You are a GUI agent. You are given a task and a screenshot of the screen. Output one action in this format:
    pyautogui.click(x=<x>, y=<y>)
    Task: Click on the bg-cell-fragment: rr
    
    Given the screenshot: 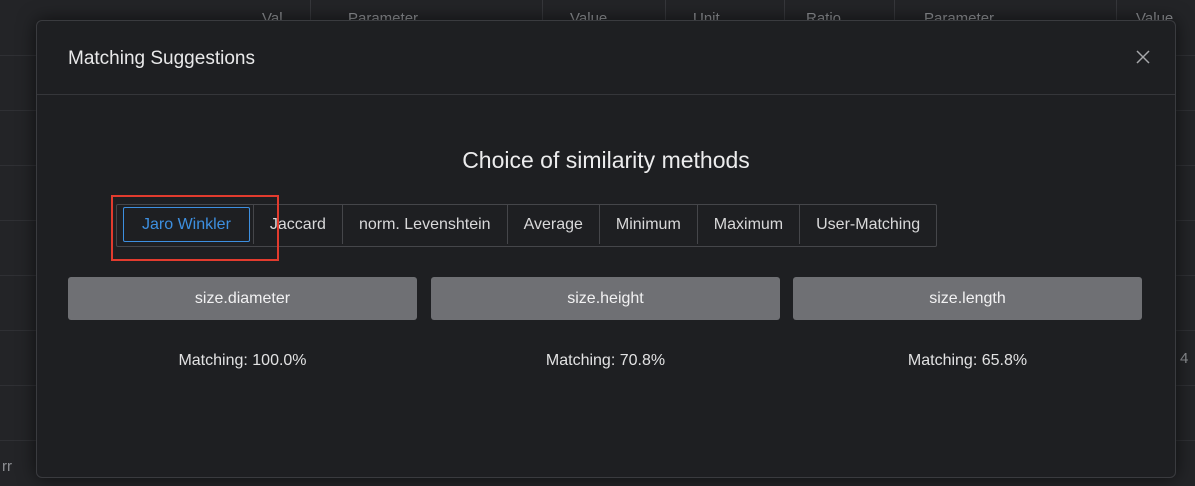 What is the action you would take?
    pyautogui.click(x=7, y=466)
    